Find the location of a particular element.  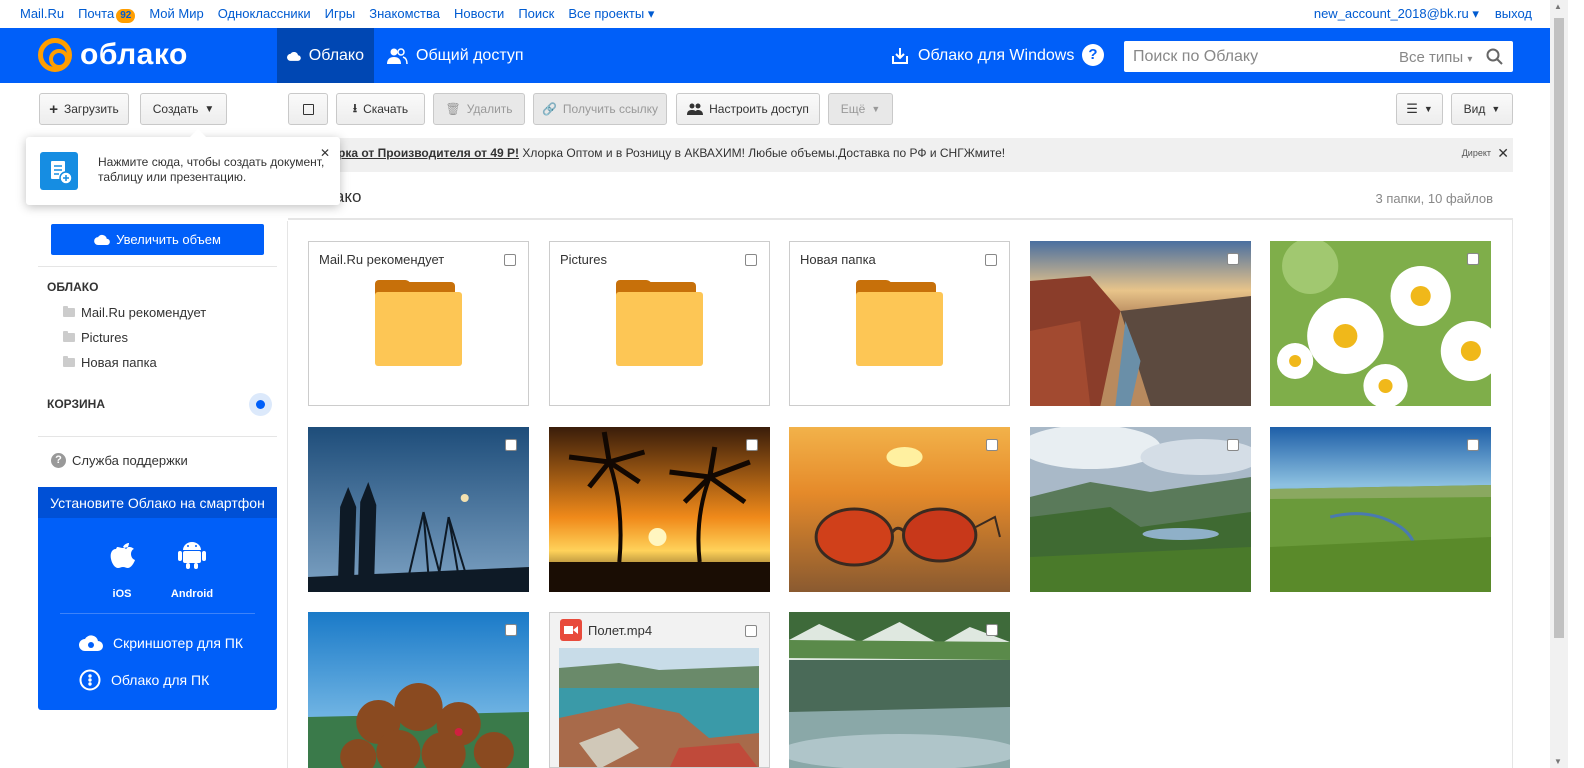

portal-link-myworld: Мой Мир is located at coordinates (176, 14).